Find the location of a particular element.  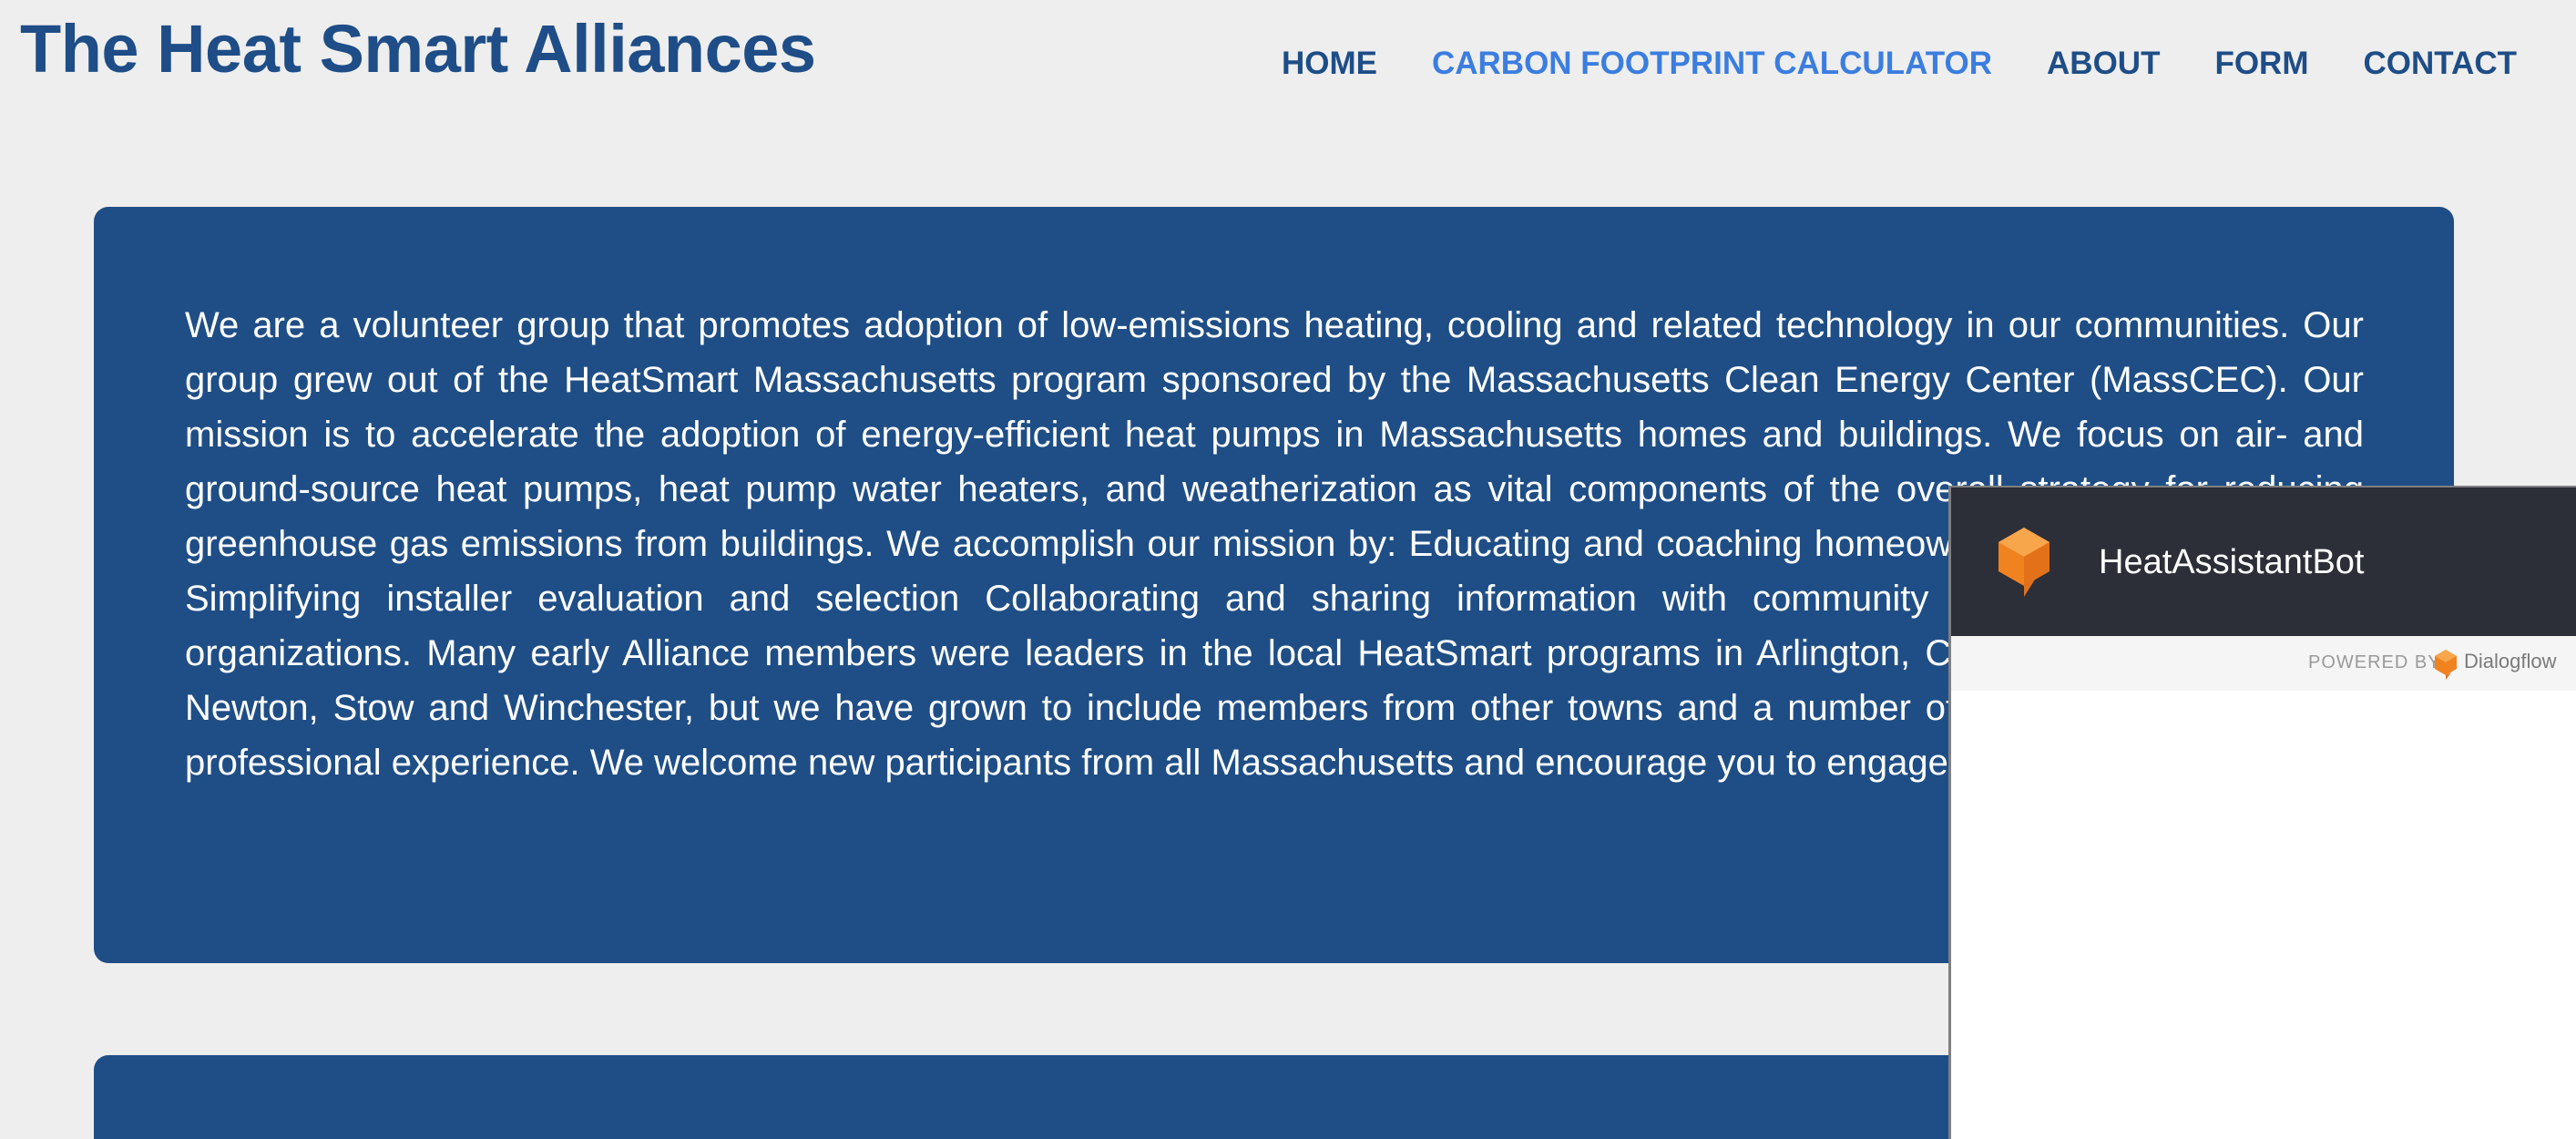

powered-by-bar: POWERED BY Dialogflow is located at coordinates (2263, 663).